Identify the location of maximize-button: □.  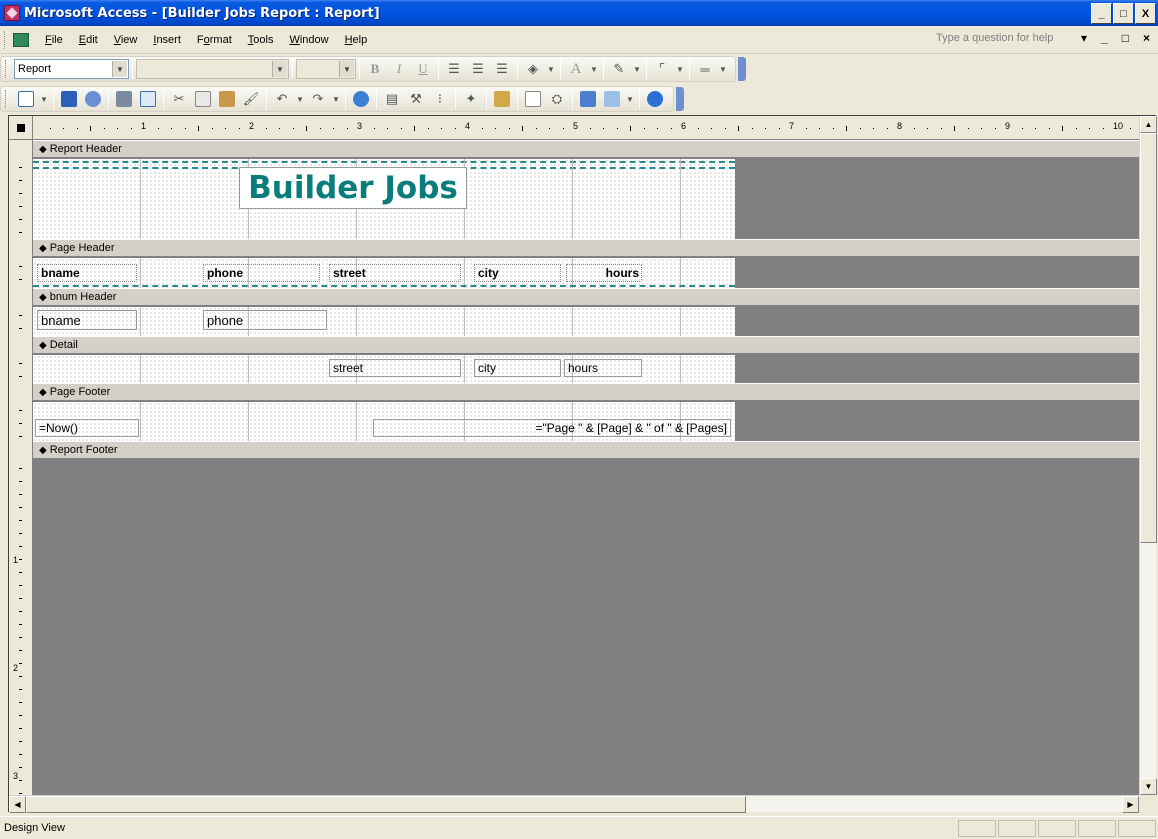
(1123, 13).